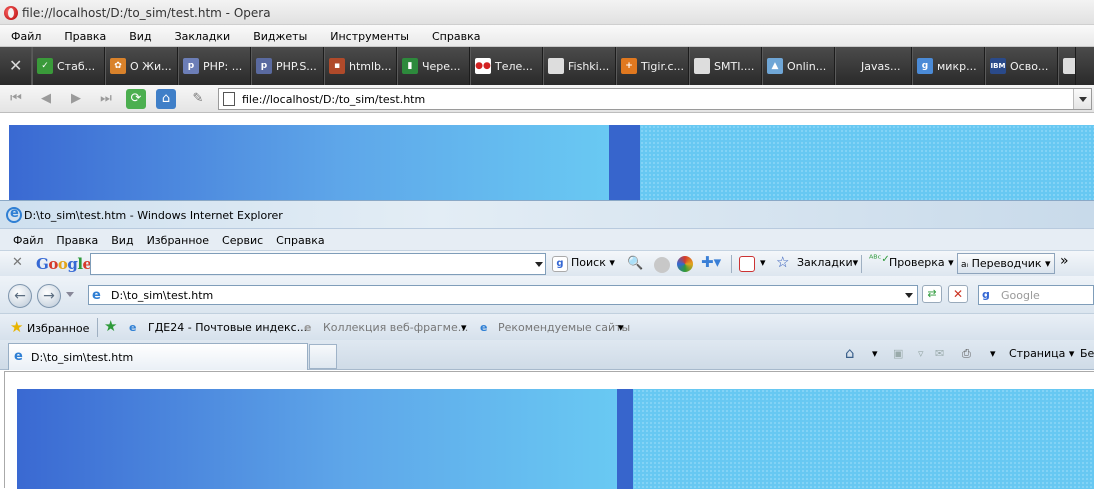 The width and height of the screenshot is (1094, 489). Describe the element at coordinates (624, 165) in the screenshot. I see `blue-bar` at that location.